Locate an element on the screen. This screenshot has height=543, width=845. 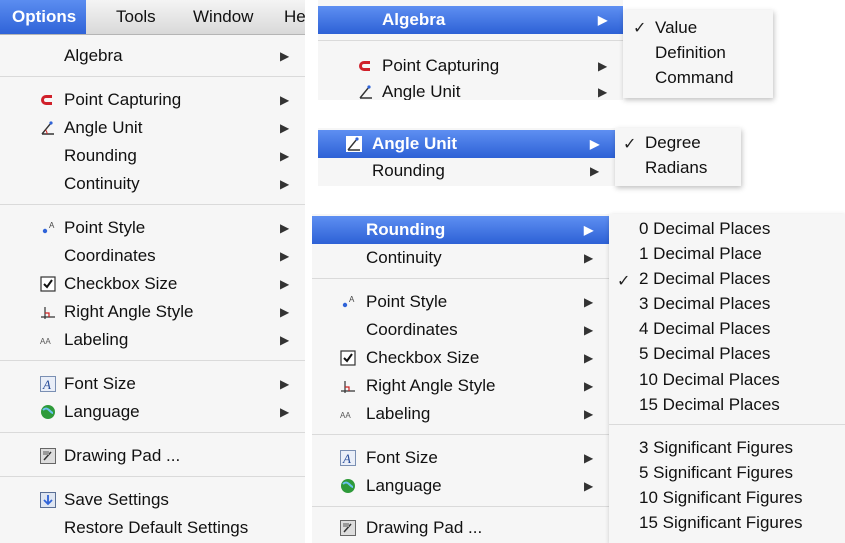
svg-text: AA is located at coordinates (345, 415).